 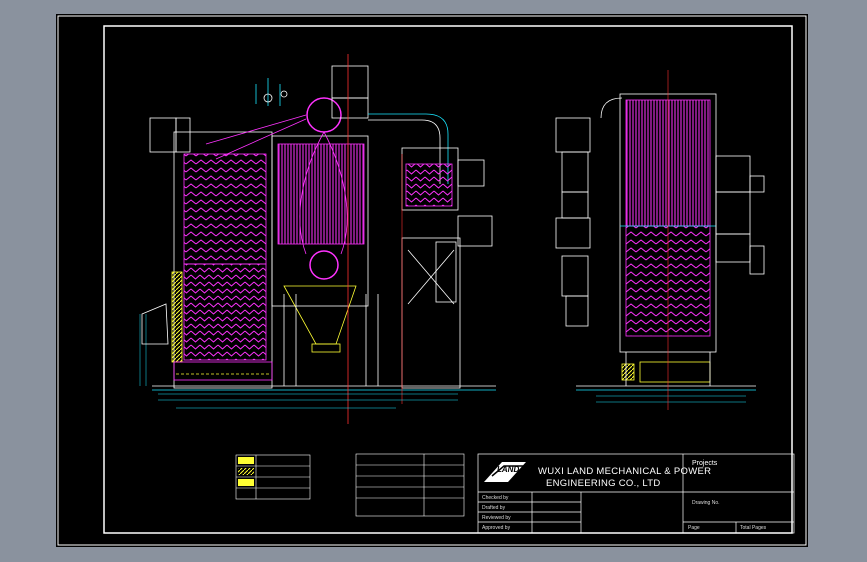 I want to click on upper-steam-drum, so click(x=324, y=115).